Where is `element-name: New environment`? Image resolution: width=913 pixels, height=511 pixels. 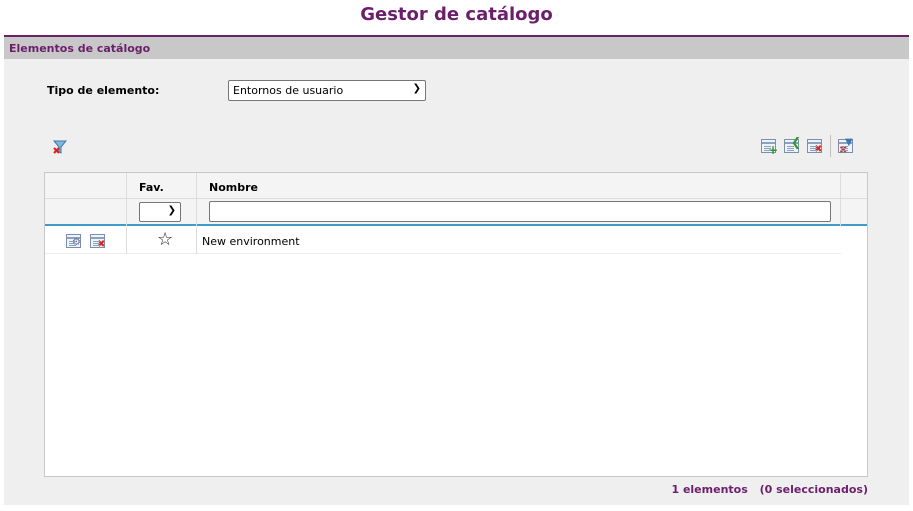
element-name: New environment is located at coordinates (251, 241).